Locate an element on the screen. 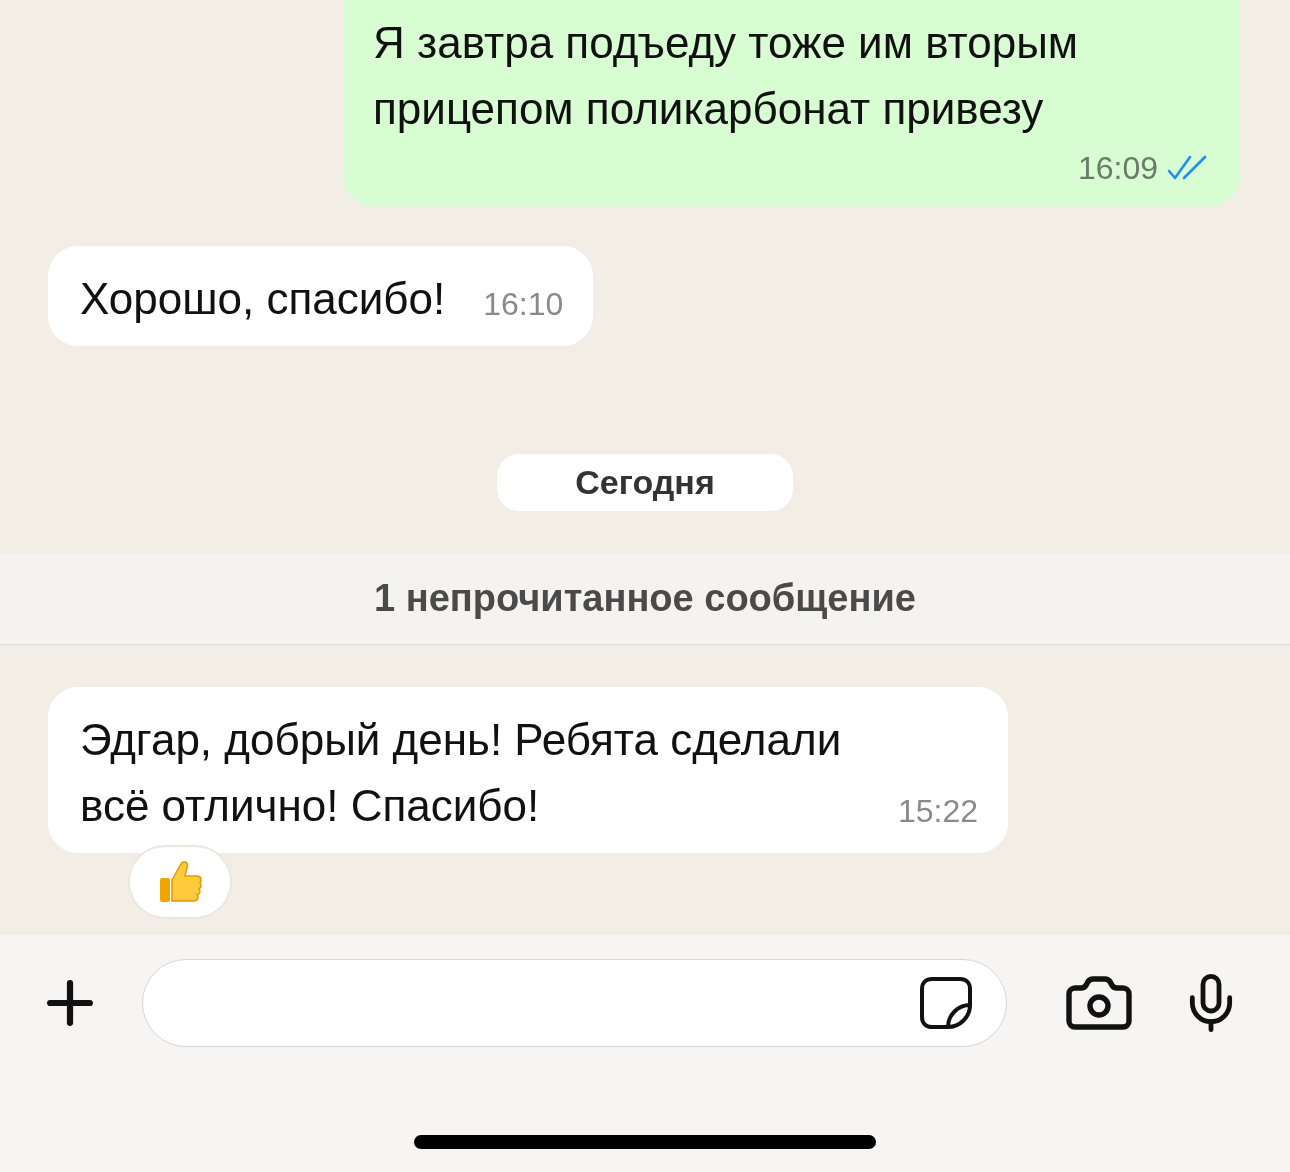 This screenshot has width=1290, height=1172. message-time: 16:09 is located at coordinates (1117, 168).